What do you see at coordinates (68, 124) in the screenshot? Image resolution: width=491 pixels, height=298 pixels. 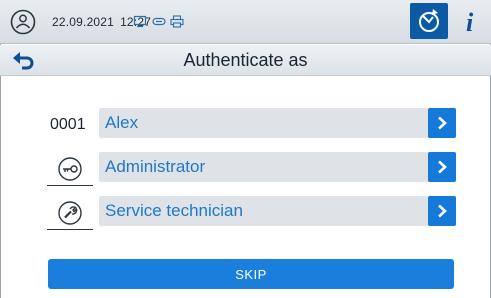 I see `user-id: 0001` at bounding box center [68, 124].